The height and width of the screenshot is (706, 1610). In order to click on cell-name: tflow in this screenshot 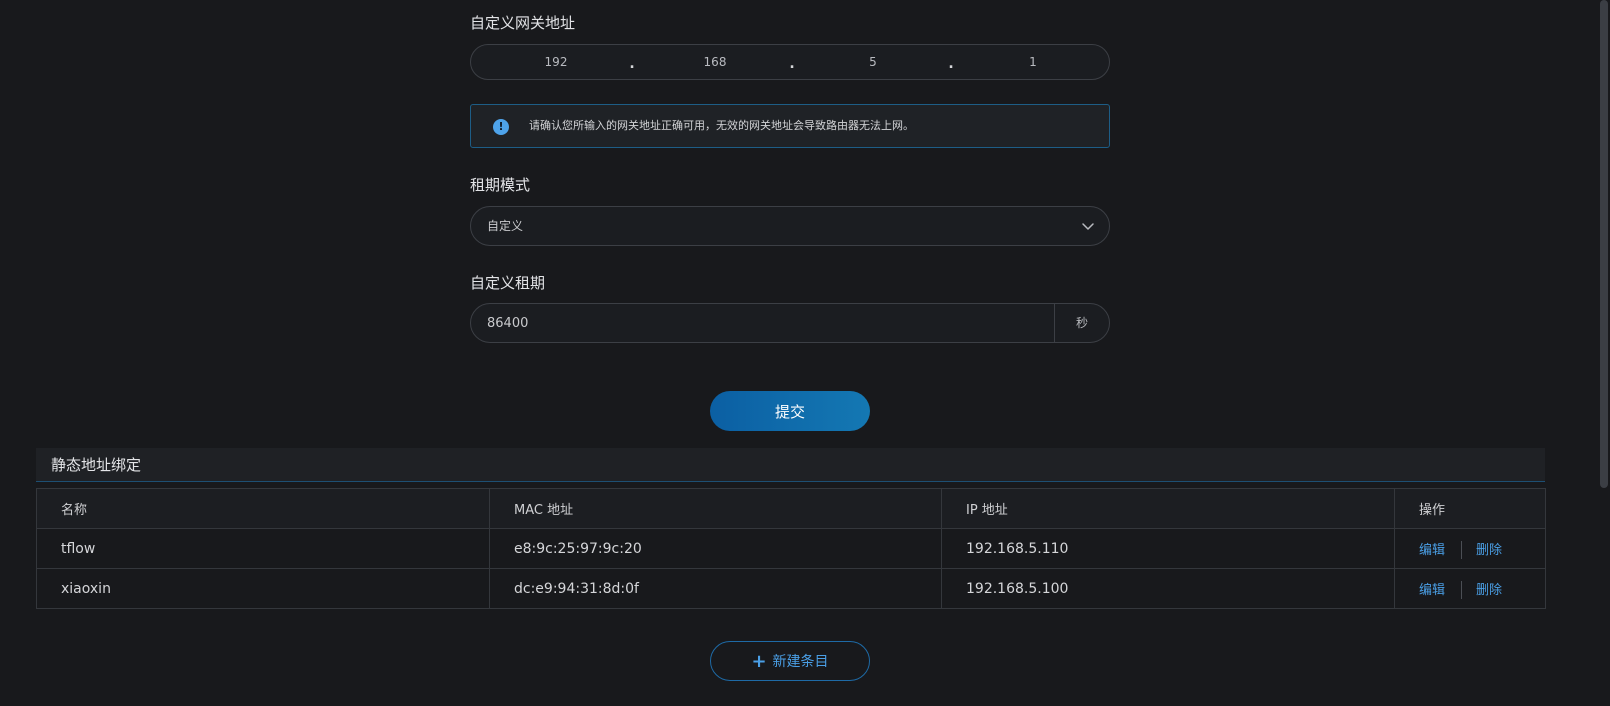, I will do `click(263, 548)`.